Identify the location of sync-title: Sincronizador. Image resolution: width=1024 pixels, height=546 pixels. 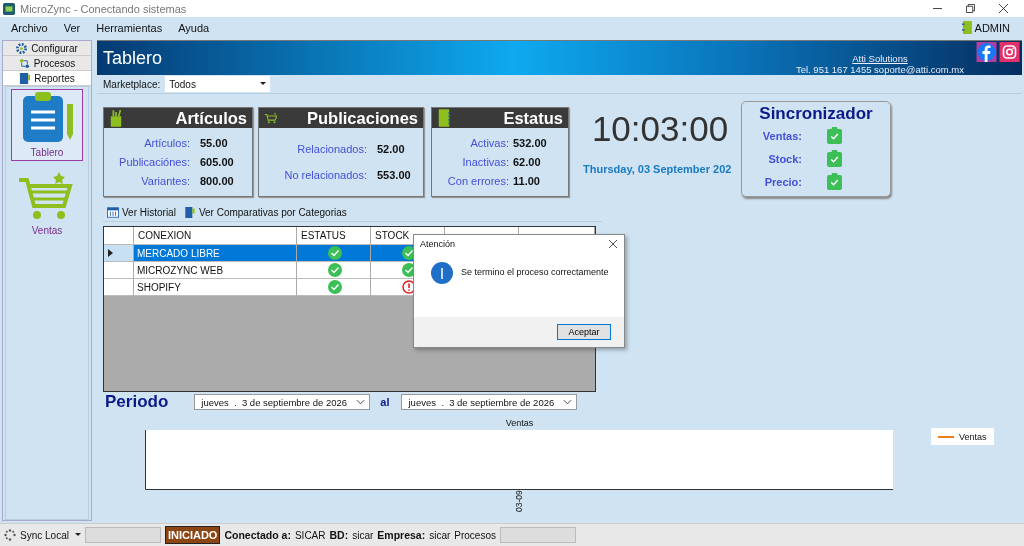
(816, 114).